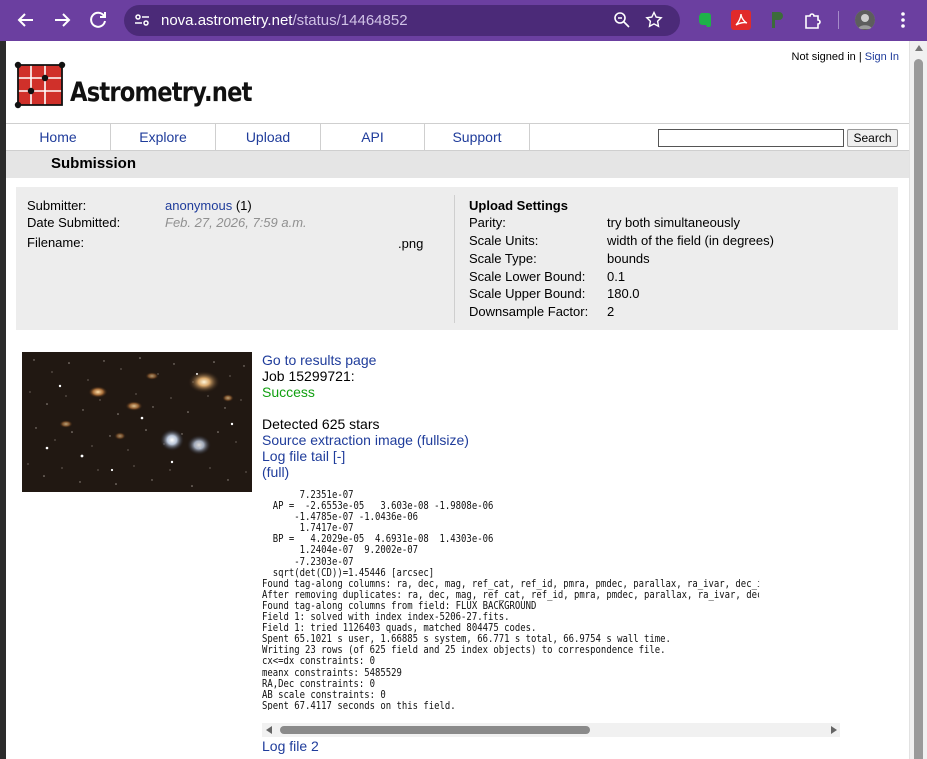 The image size is (927, 759). Describe the element at coordinates (308, 561) in the screenshot. I see `log-line: -7.2303e-07` at that location.